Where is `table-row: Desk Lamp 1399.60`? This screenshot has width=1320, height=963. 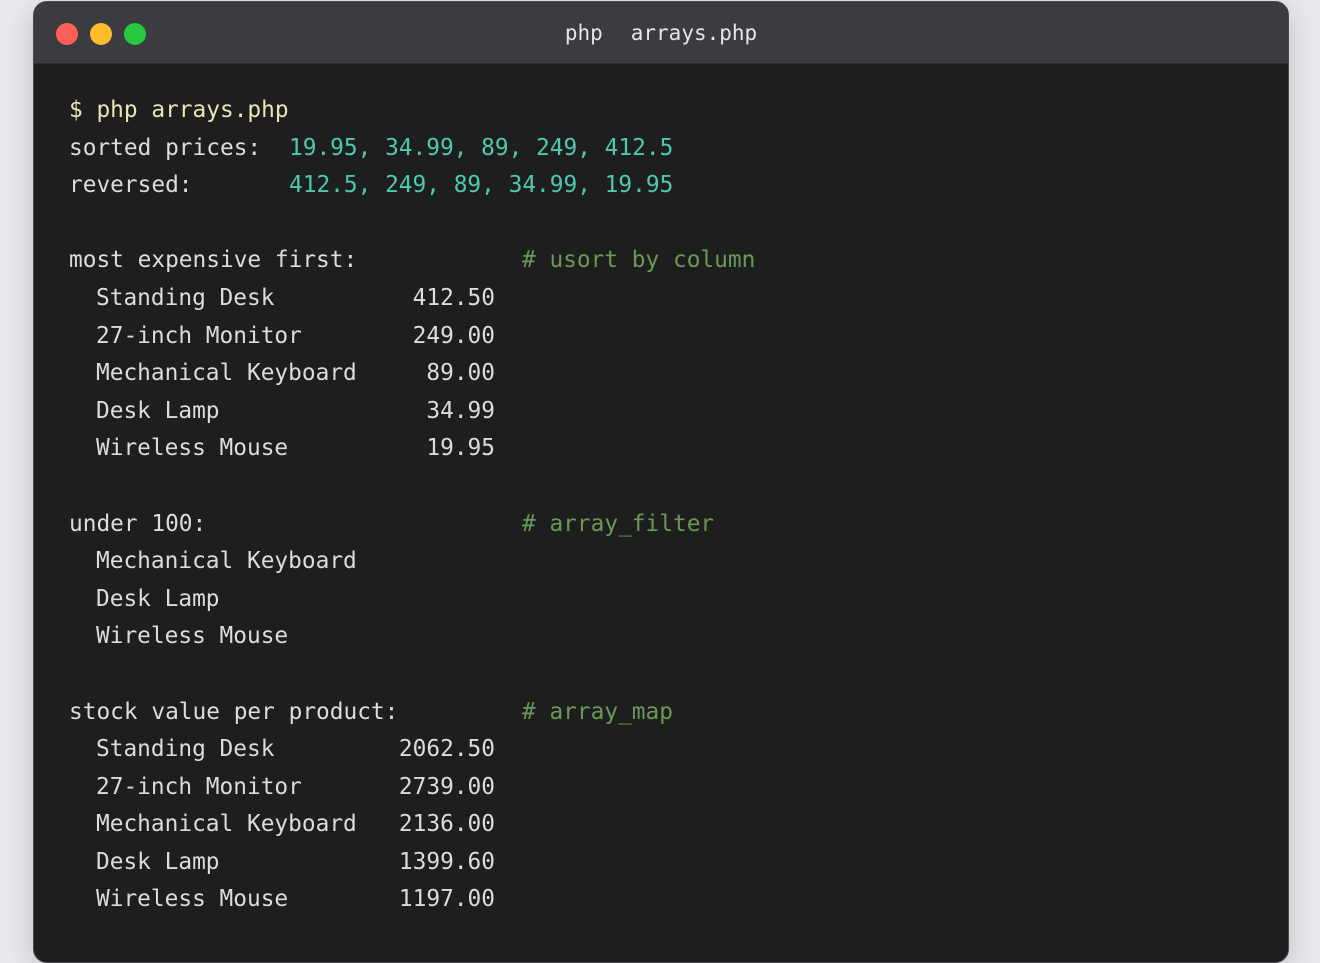 table-row: Desk Lamp 1399.60 is located at coordinates (282, 863).